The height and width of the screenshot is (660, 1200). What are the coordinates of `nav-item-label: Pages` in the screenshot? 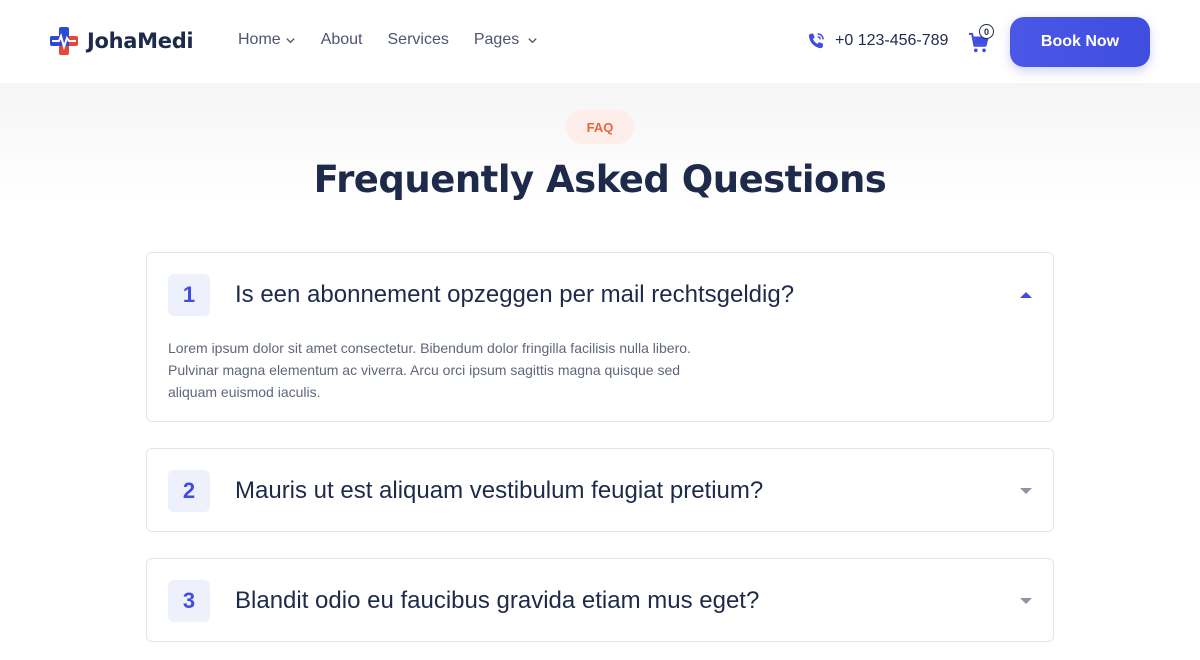 It's located at (496, 39).